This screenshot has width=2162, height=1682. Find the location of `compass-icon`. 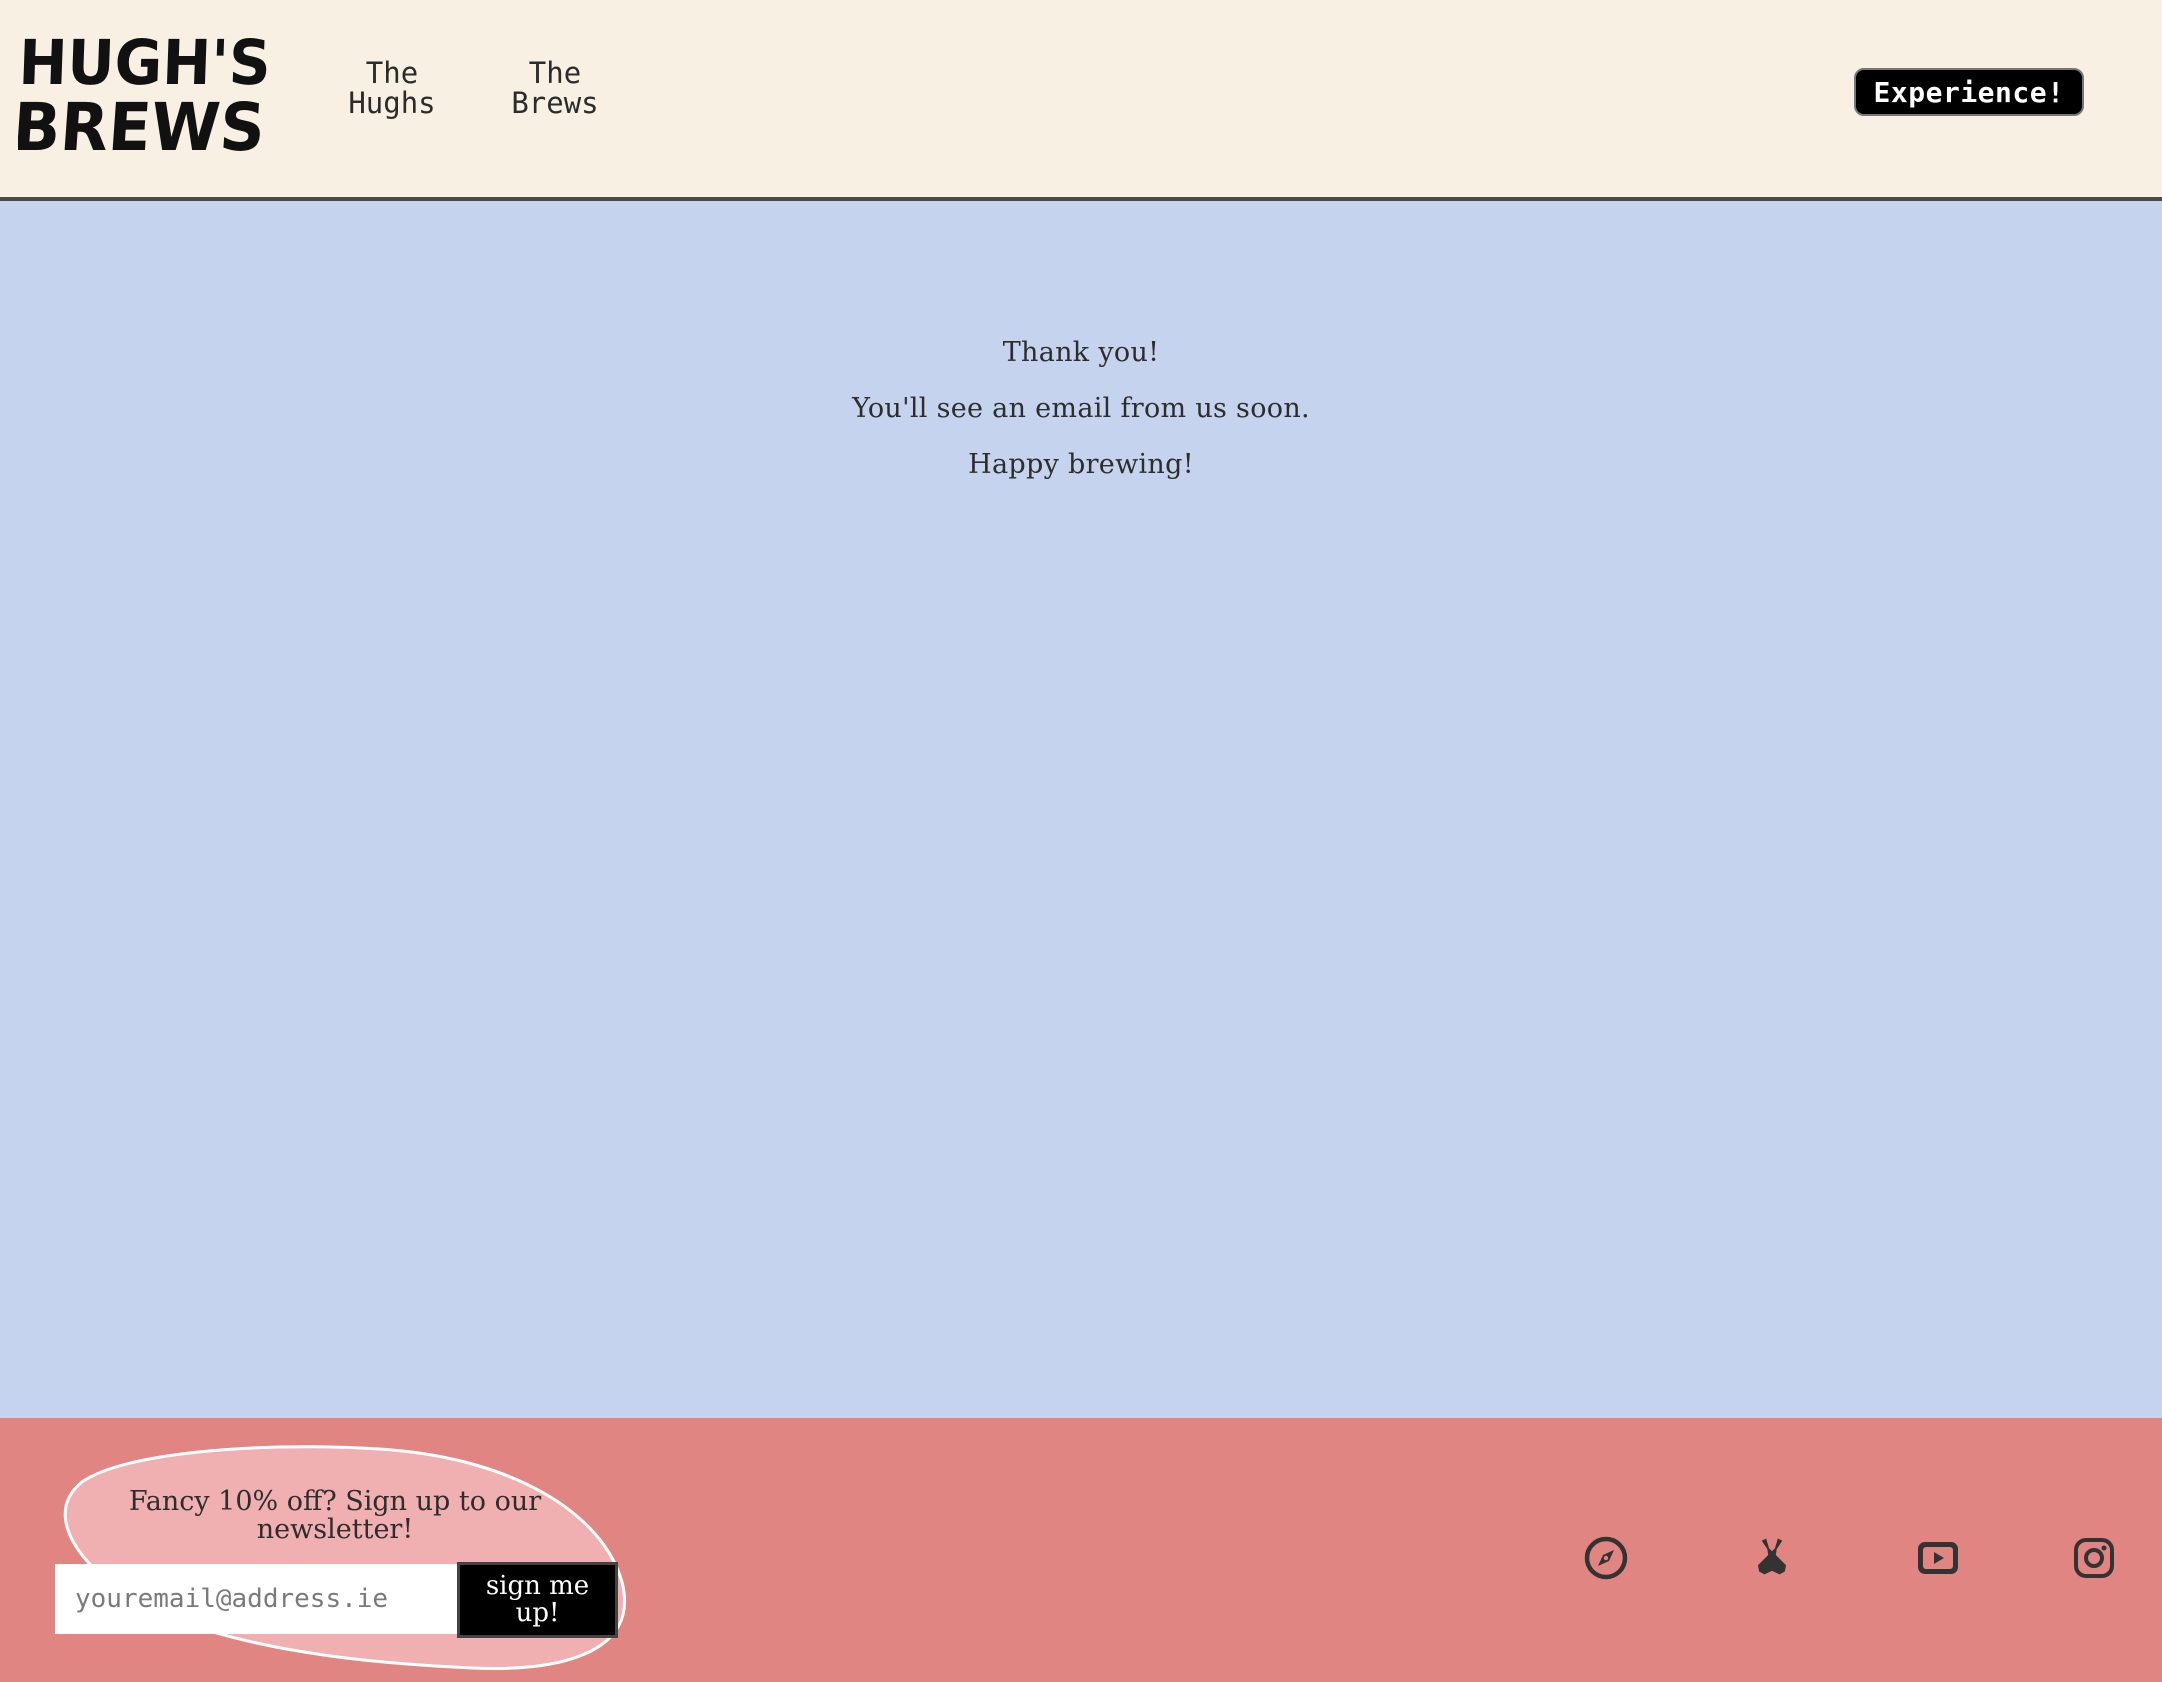

compass-icon is located at coordinates (1606, 1558).